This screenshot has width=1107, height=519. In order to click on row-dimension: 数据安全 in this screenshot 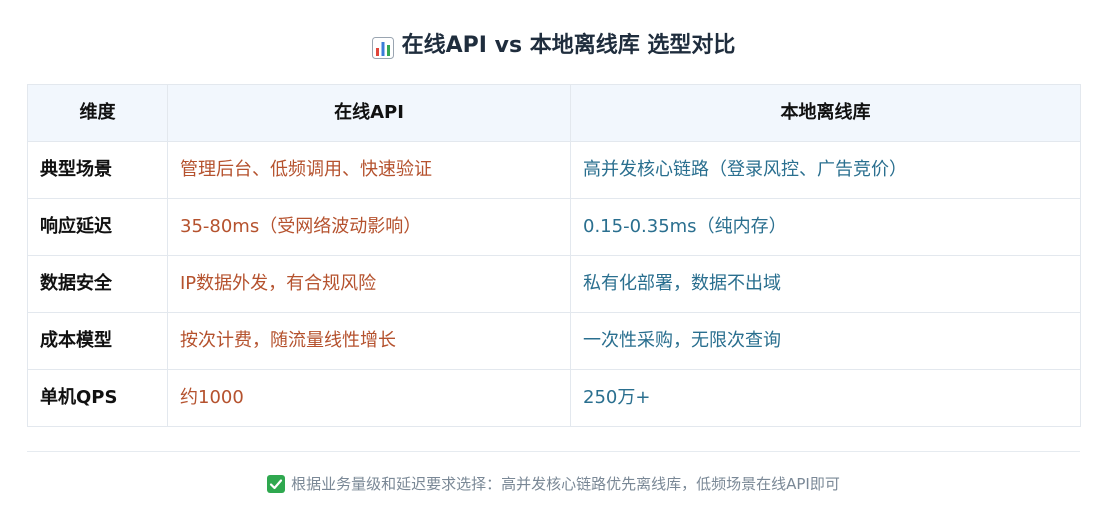, I will do `click(97, 284)`.